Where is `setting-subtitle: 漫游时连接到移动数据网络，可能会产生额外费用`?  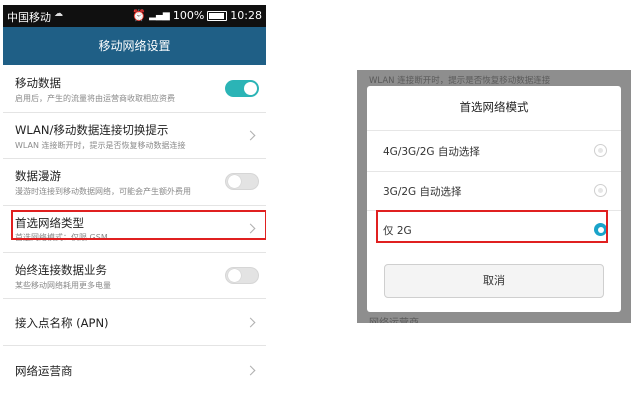
setting-subtitle: 漫游时连接到移动数据网络，可能会产生额外费用 is located at coordinates (103, 191).